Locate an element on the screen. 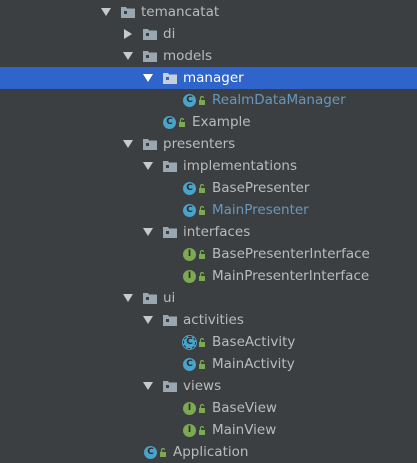 The height and width of the screenshot is (463, 417). tree-node-manager: manager is located at coordinates (208, 78).